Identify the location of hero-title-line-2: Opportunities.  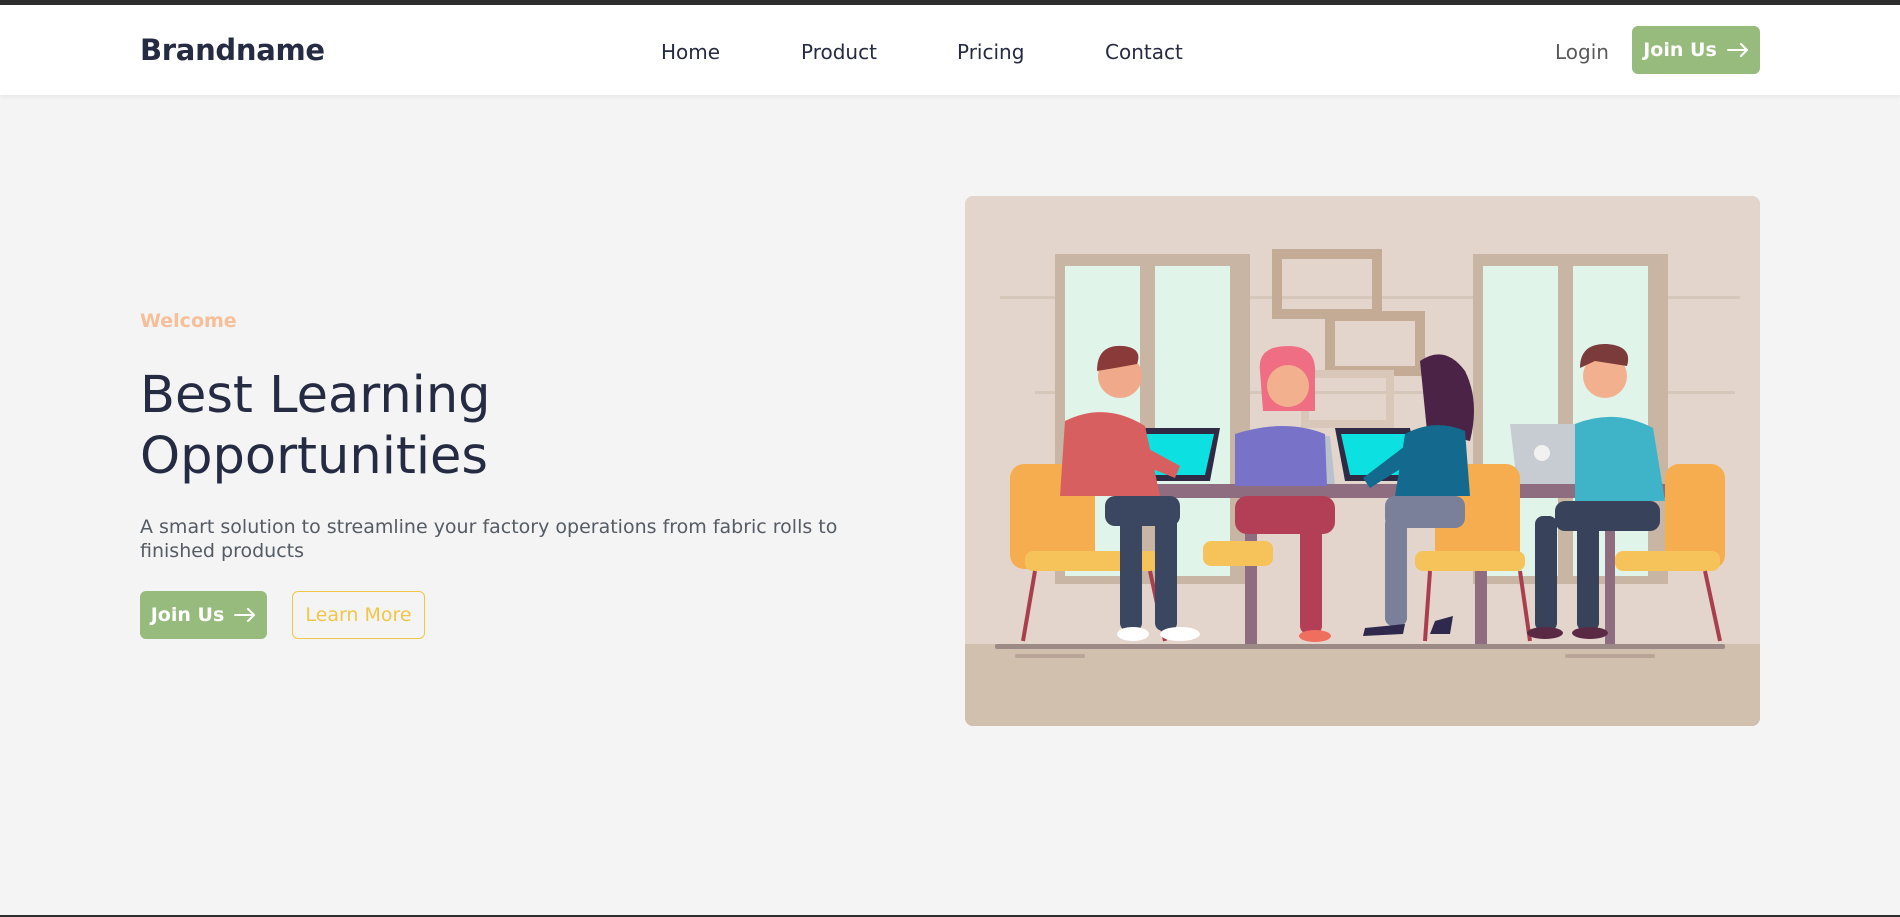
(314, 456).